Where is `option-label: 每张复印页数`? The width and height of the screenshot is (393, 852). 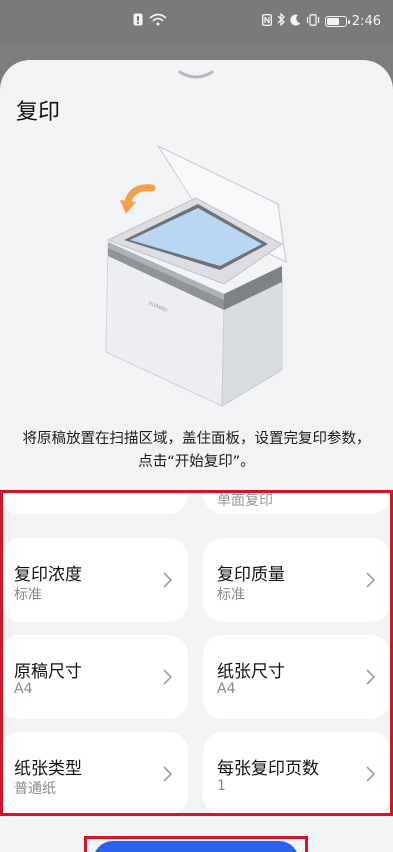 option-label: 每张复印页数 is located at coordinates (268, 769).